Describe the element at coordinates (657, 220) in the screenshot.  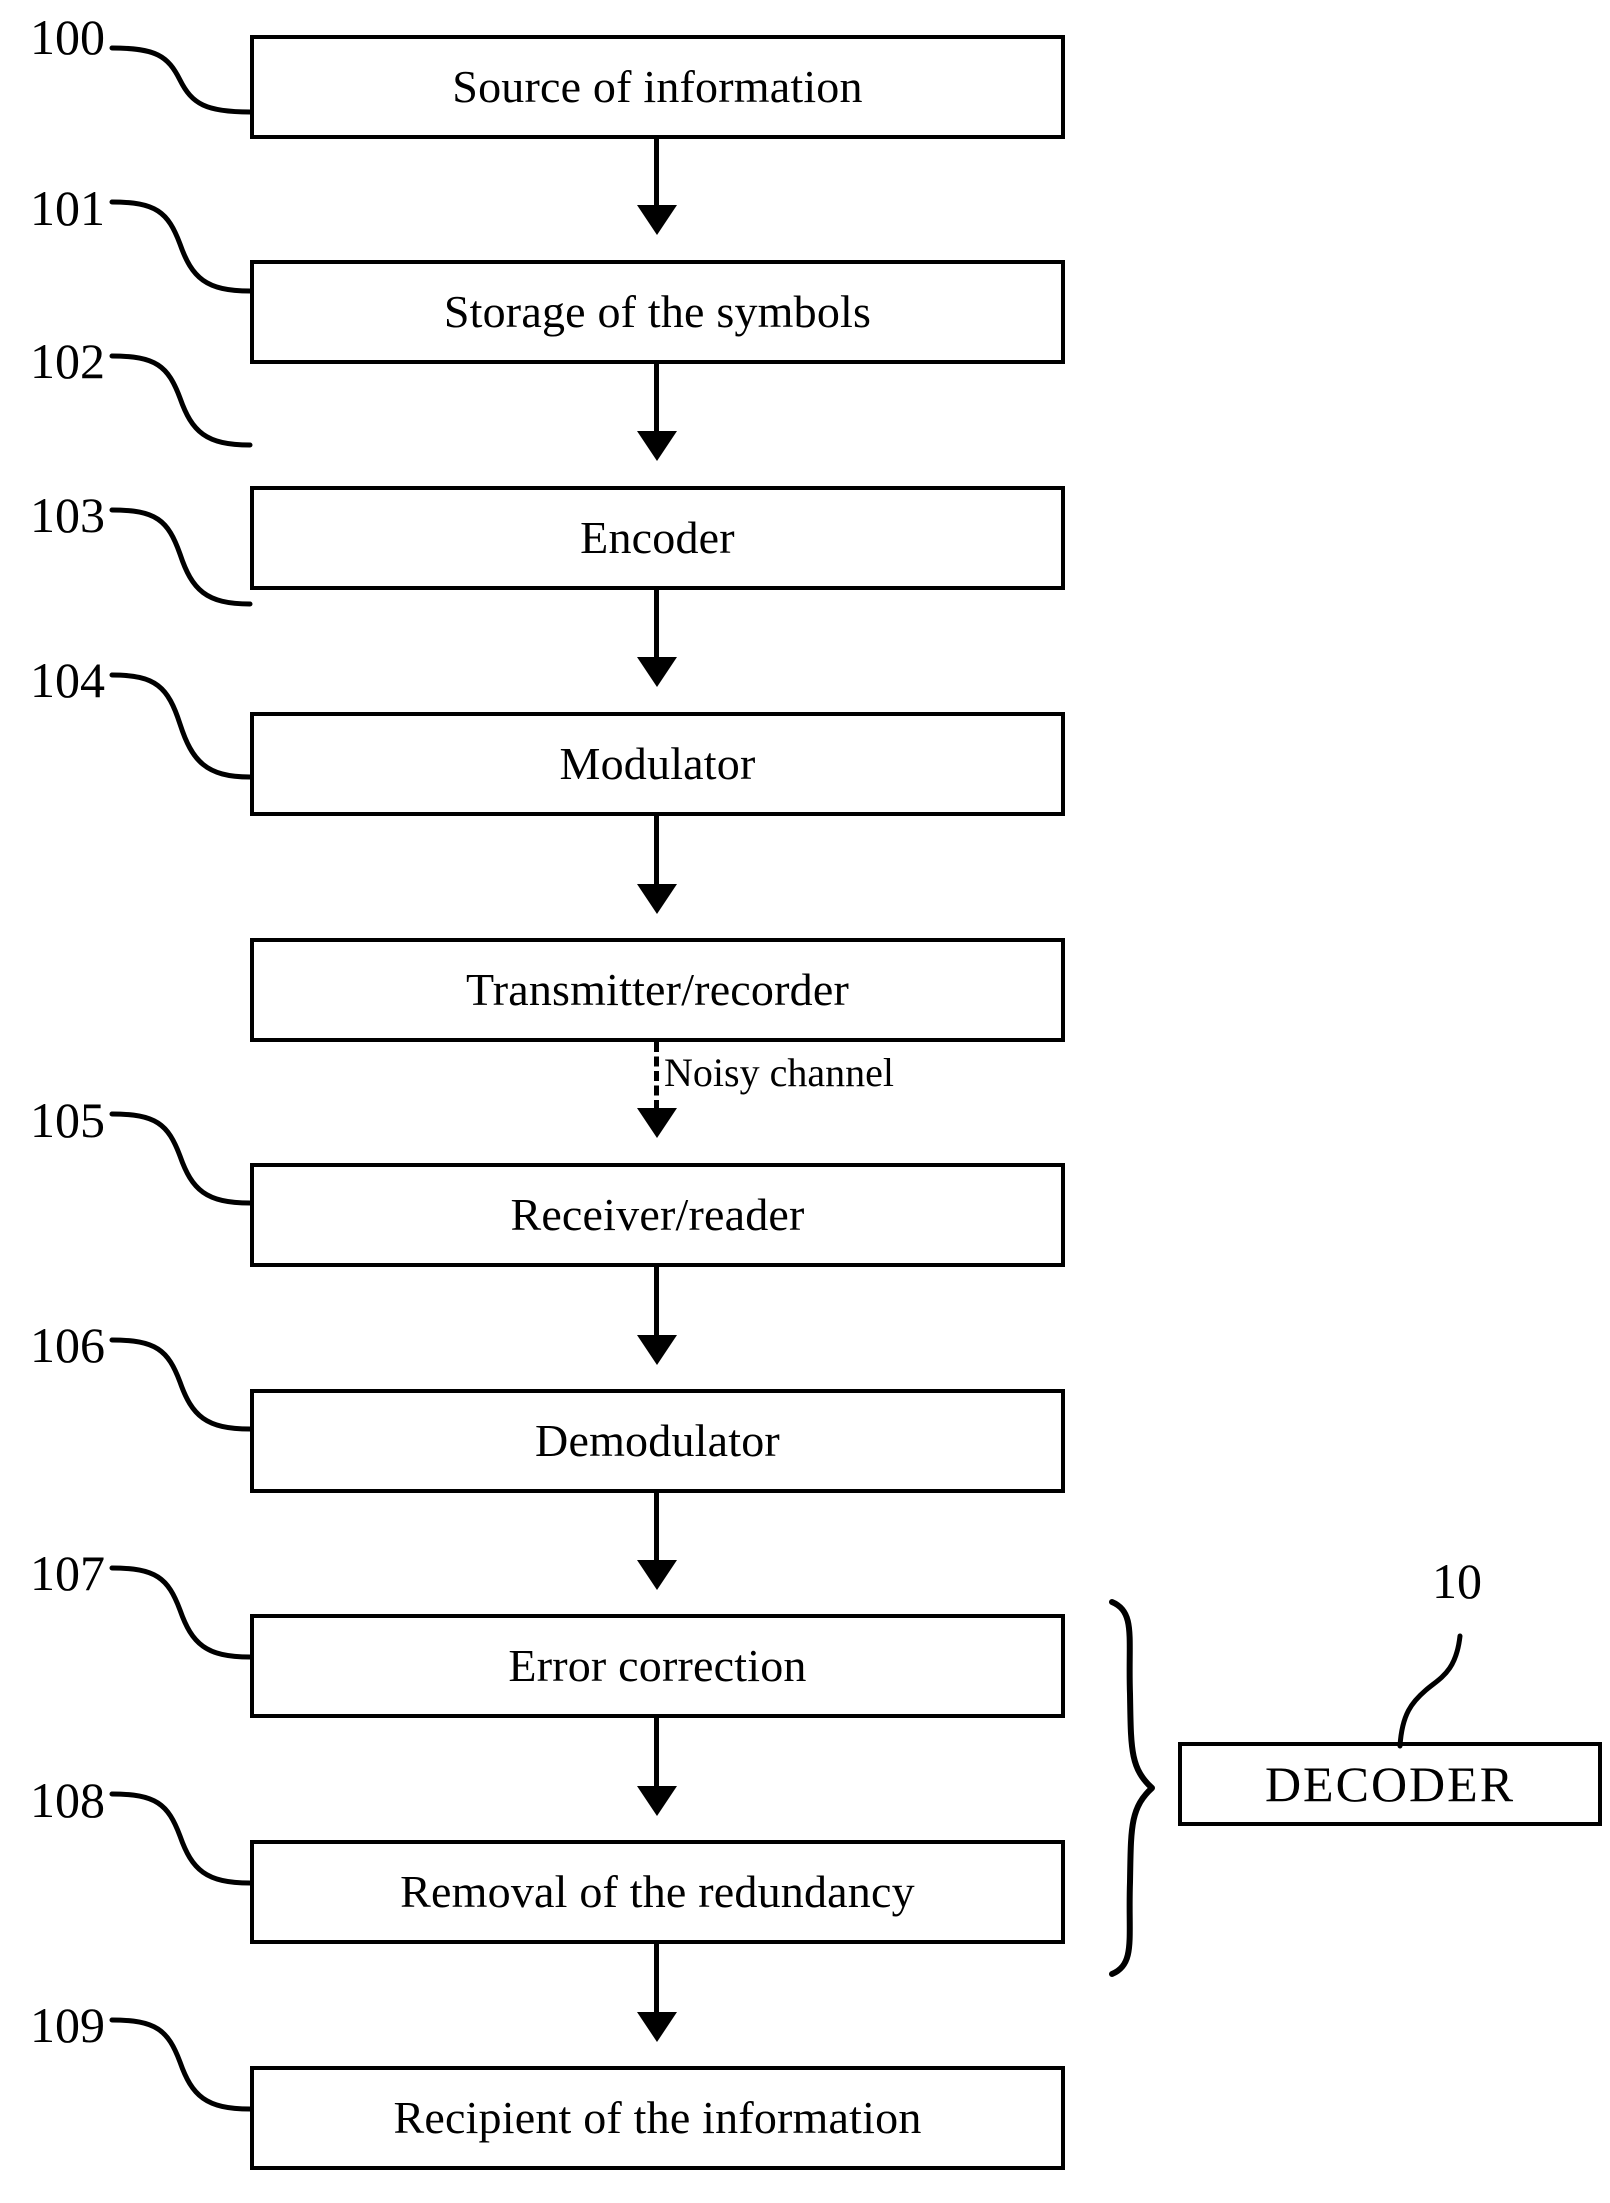
I see `connector-100-101-arrowhead` at that location.